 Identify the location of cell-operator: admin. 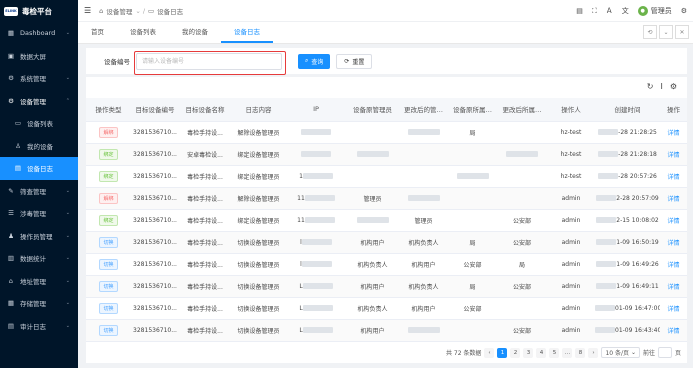
(571, 308).